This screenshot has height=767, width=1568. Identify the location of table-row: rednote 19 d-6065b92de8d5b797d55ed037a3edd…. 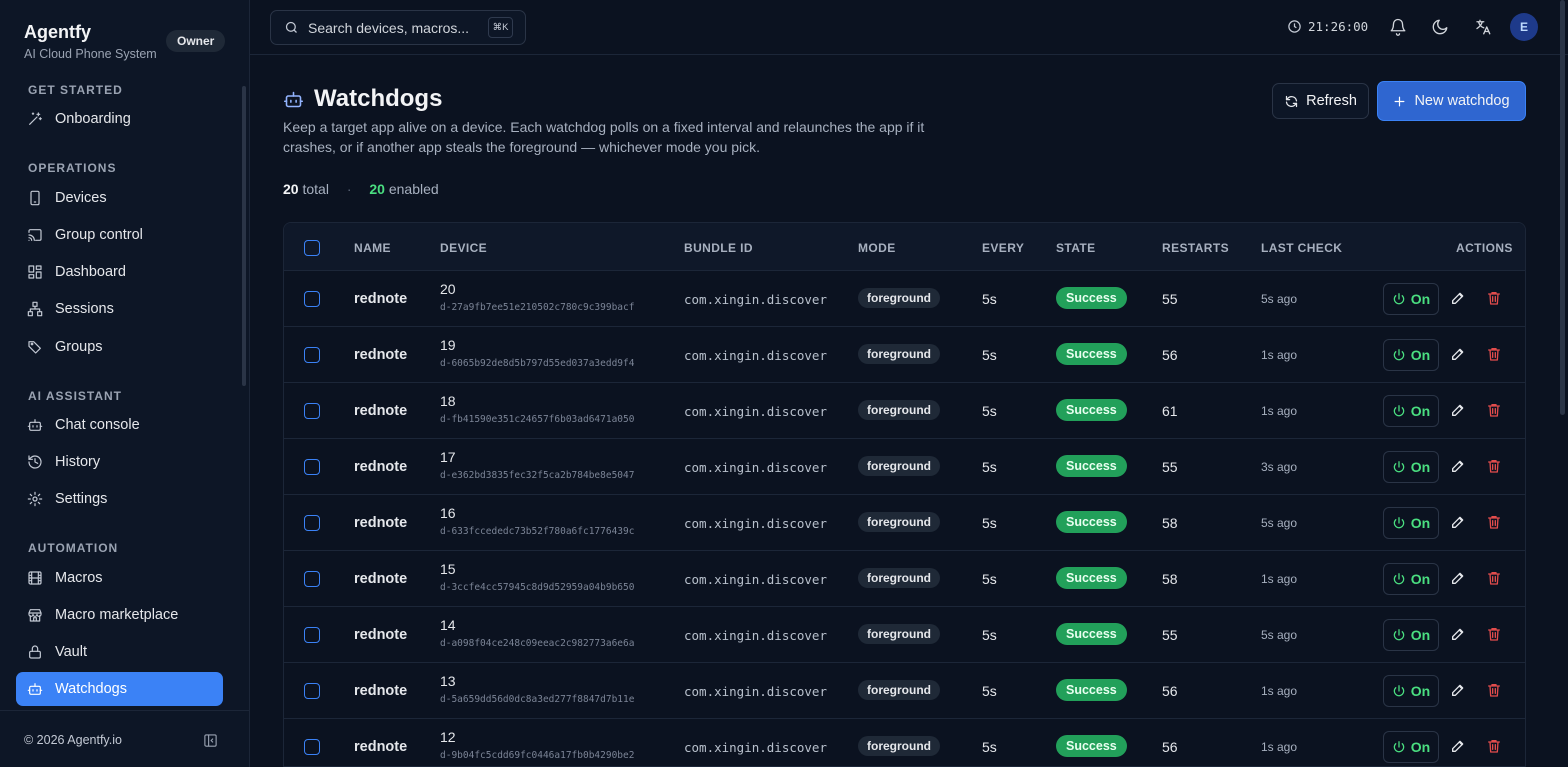
(904, 355).